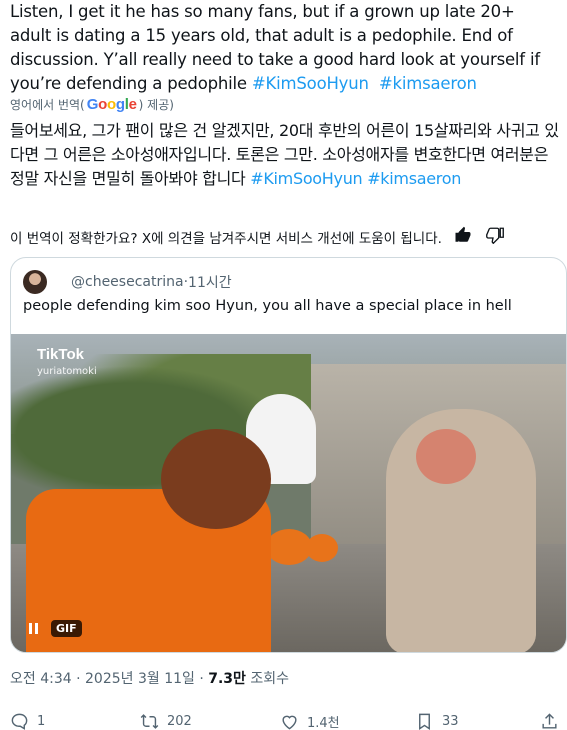  Describe the element at coordinates (35, 282) in the screenshot. I see `avatar` at that location.